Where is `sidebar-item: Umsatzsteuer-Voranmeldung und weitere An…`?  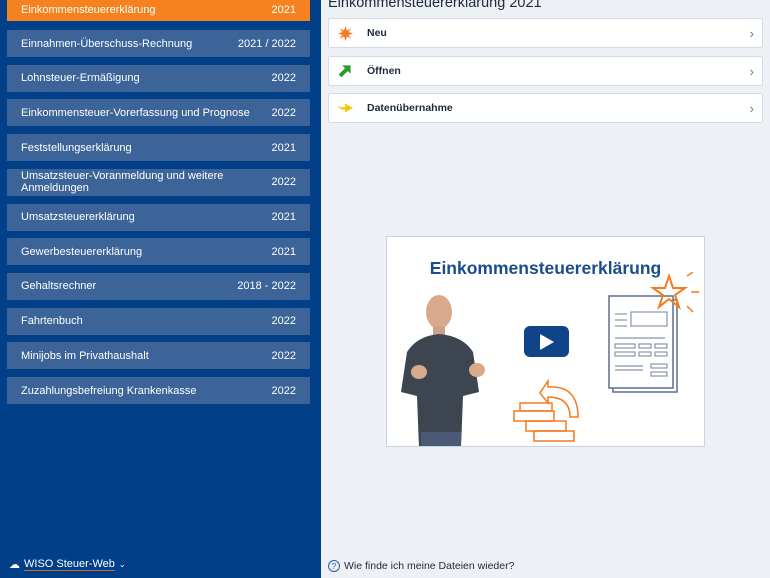 sidebar-item: Umsatzsteuer-Voranmeldung und weitere An… is located at coordinates (158, 182).